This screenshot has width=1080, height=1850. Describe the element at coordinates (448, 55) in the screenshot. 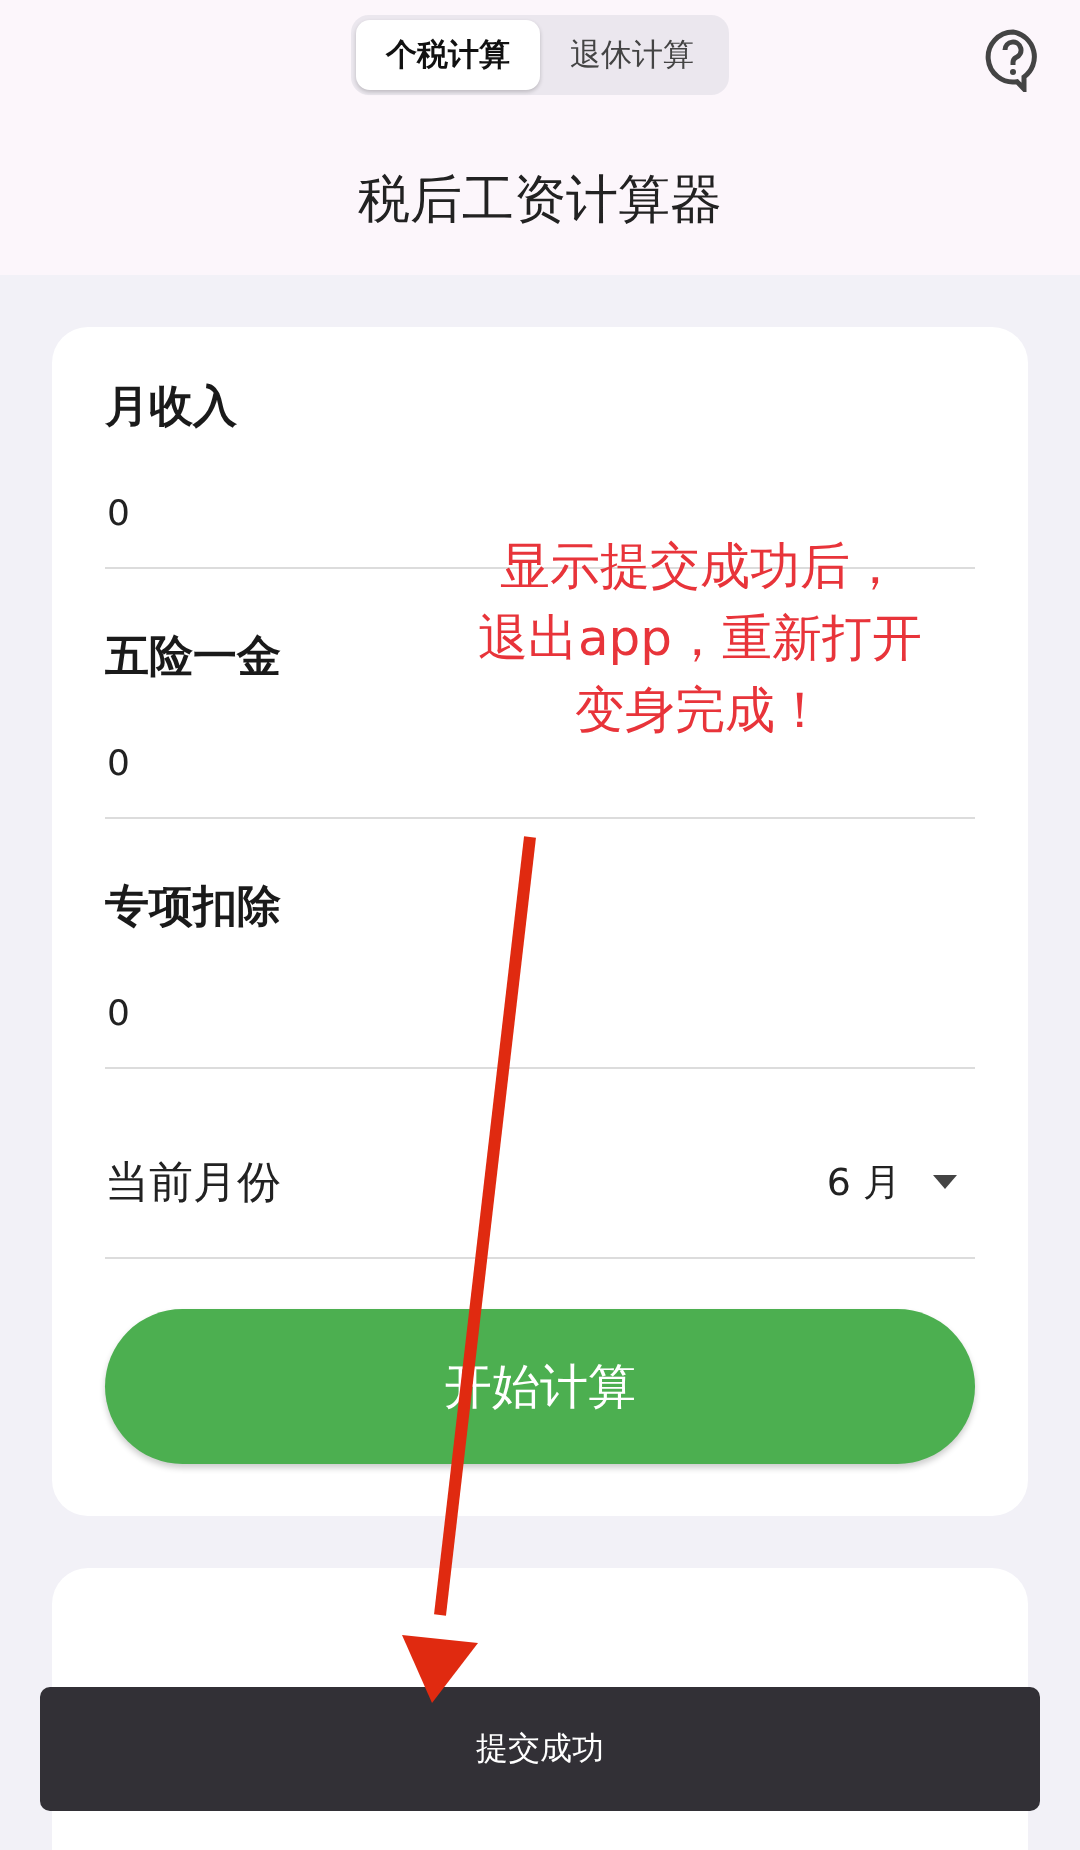

I see `tab: 个税计算` at that location.